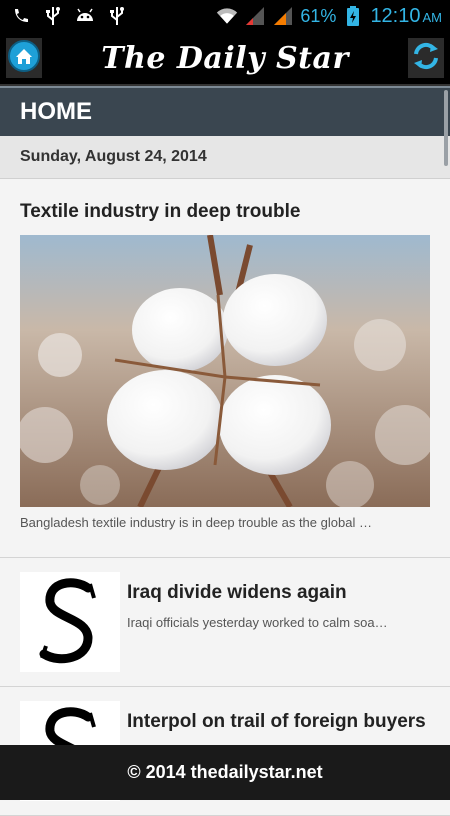 The height and width of the screenshot is (816, 450). What do you see at coordinates (160, 212) in the screenshot?
I see `feature-title: Textile industry in deep trouble` at bounding box center [160, 212].